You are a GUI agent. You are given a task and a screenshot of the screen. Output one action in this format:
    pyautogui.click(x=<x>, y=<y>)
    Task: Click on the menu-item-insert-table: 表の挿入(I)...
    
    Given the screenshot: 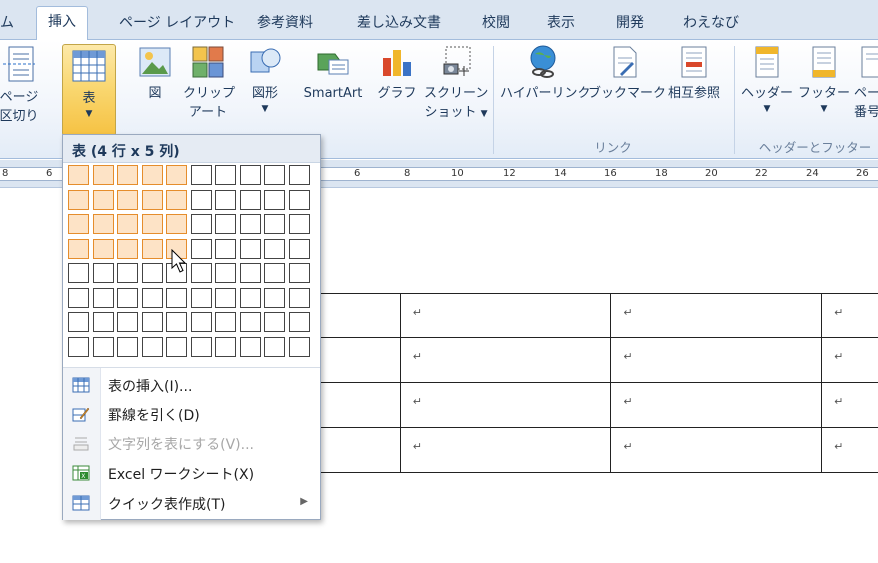 What is the action you would take?
    pyautogui.click(x=191, y=385)
    